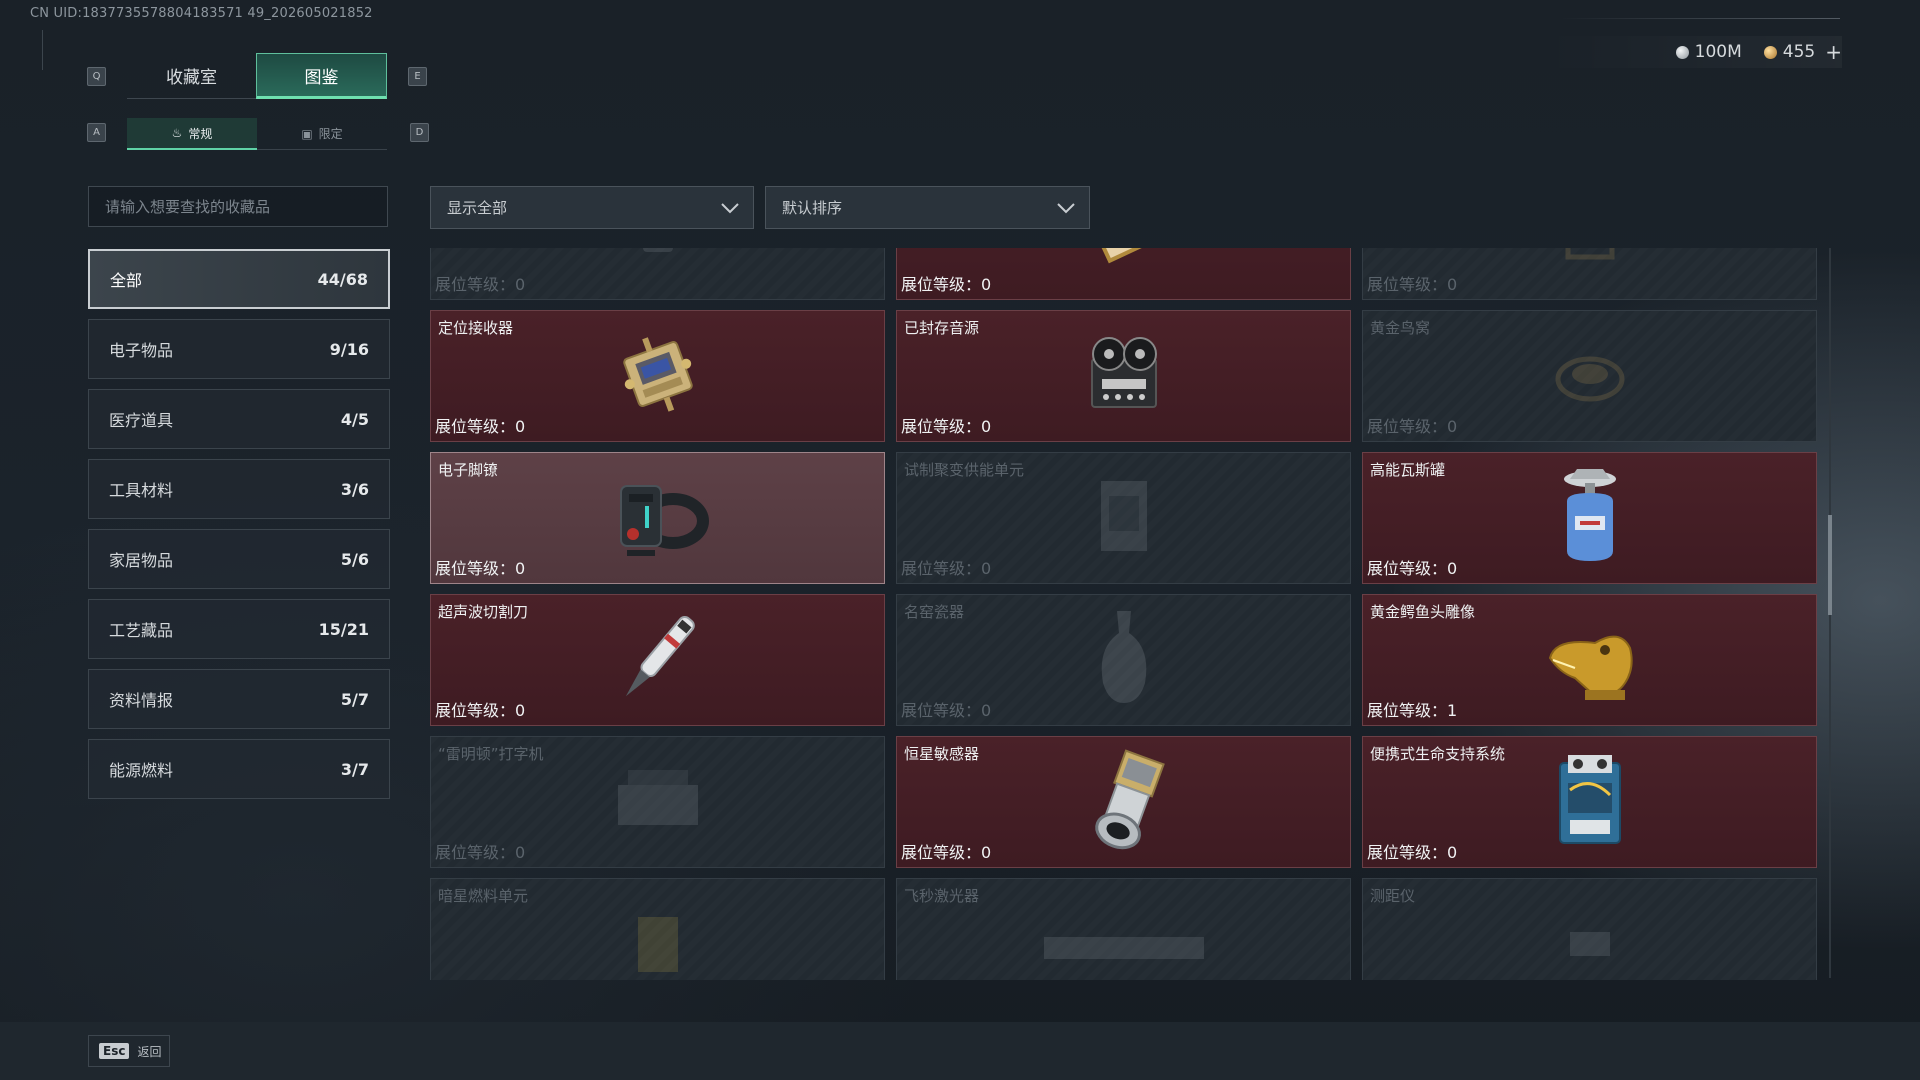 This screenshot has width=1920, height=1080. What do you see at coordinates (1589, 518) in the screenshot?
I see `collectible-card: 高能瓦斯罐展位等级：0` at bounding box center [1589, 518].